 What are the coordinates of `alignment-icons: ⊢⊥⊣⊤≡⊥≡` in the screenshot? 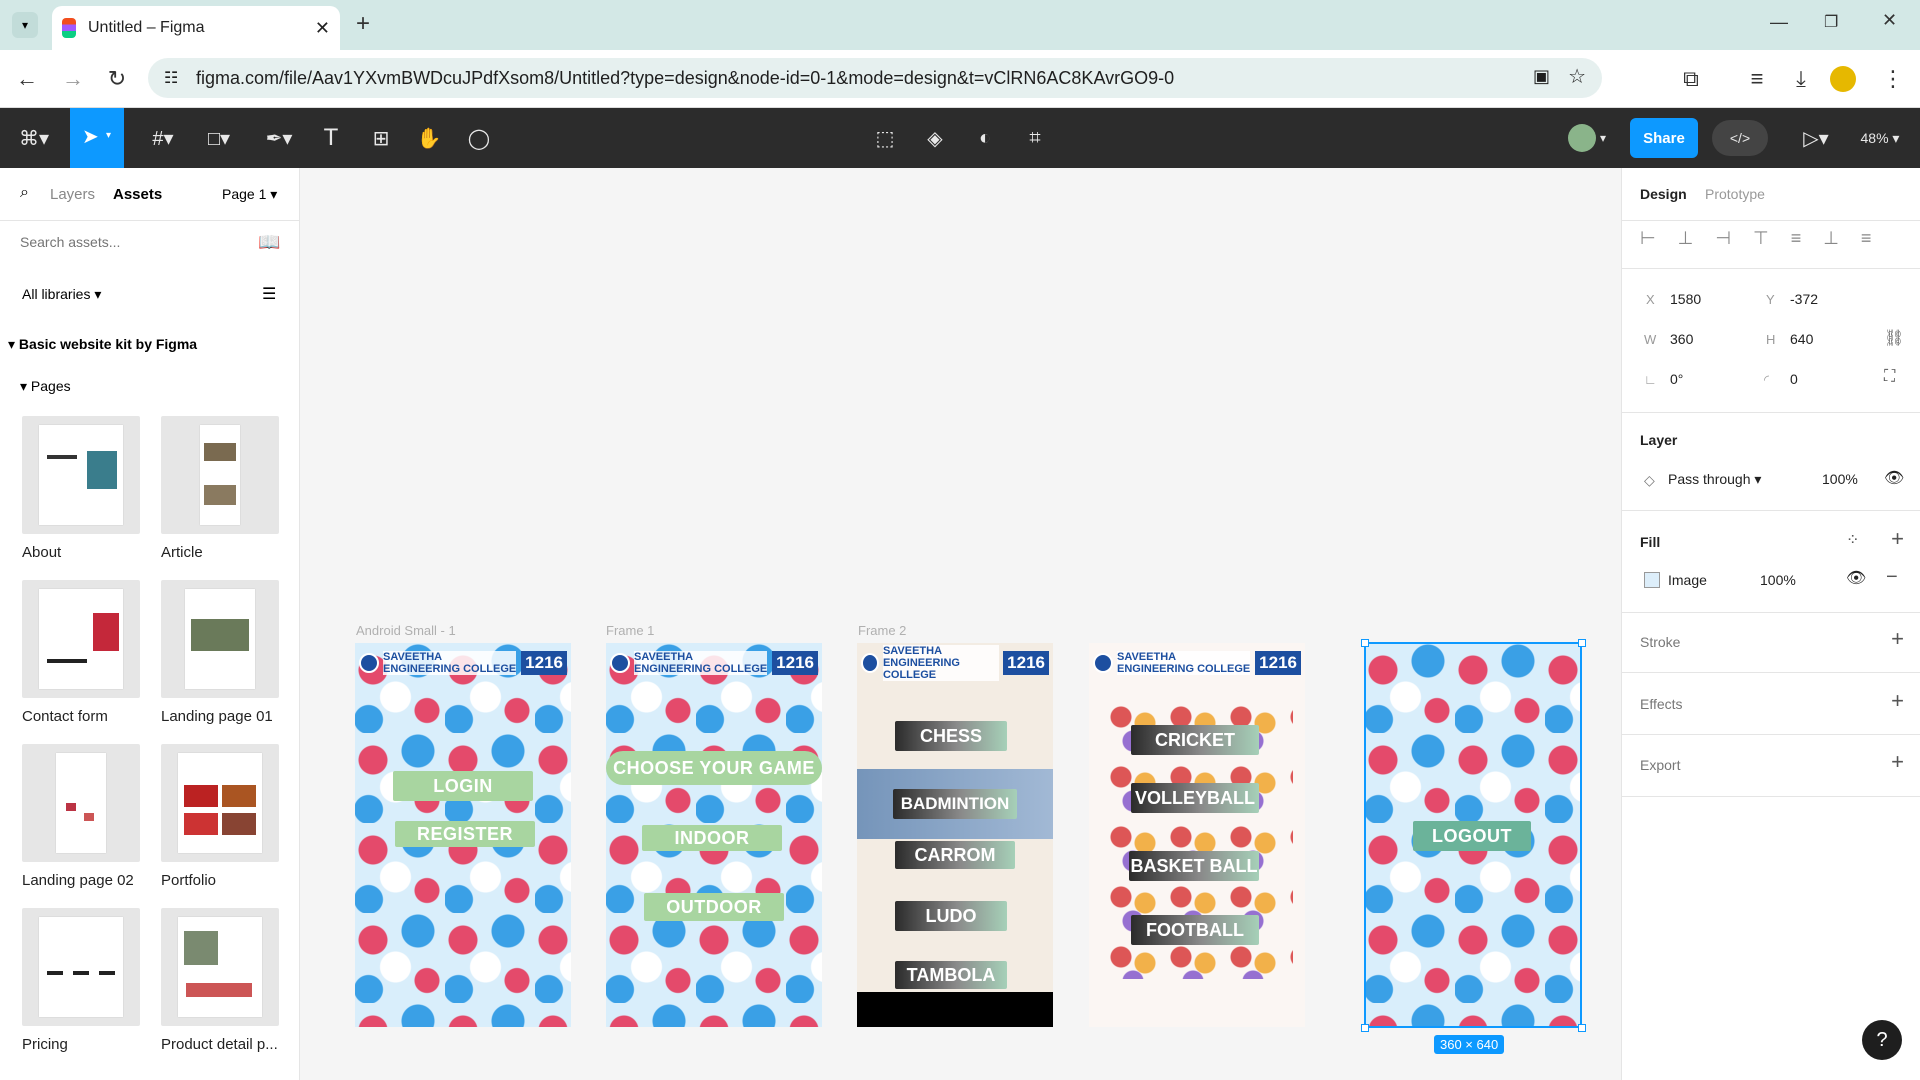 It's located at (1766, 238).